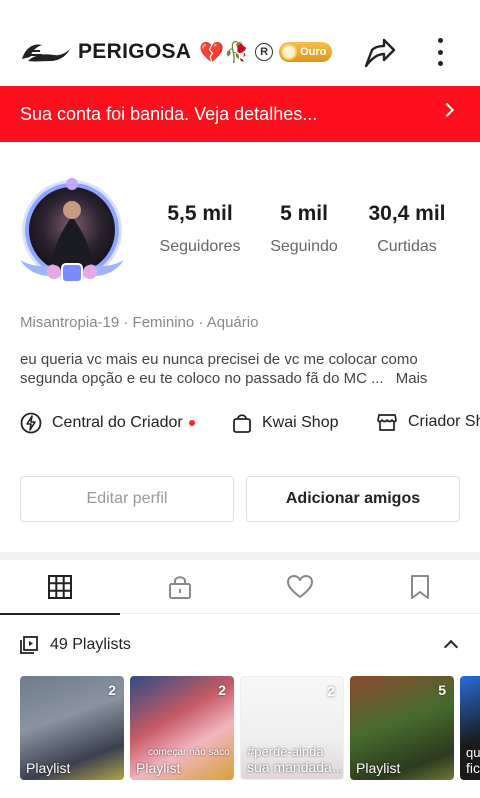 The image size is (480, 798). I want to click on tab-likes, so click(300, 587).